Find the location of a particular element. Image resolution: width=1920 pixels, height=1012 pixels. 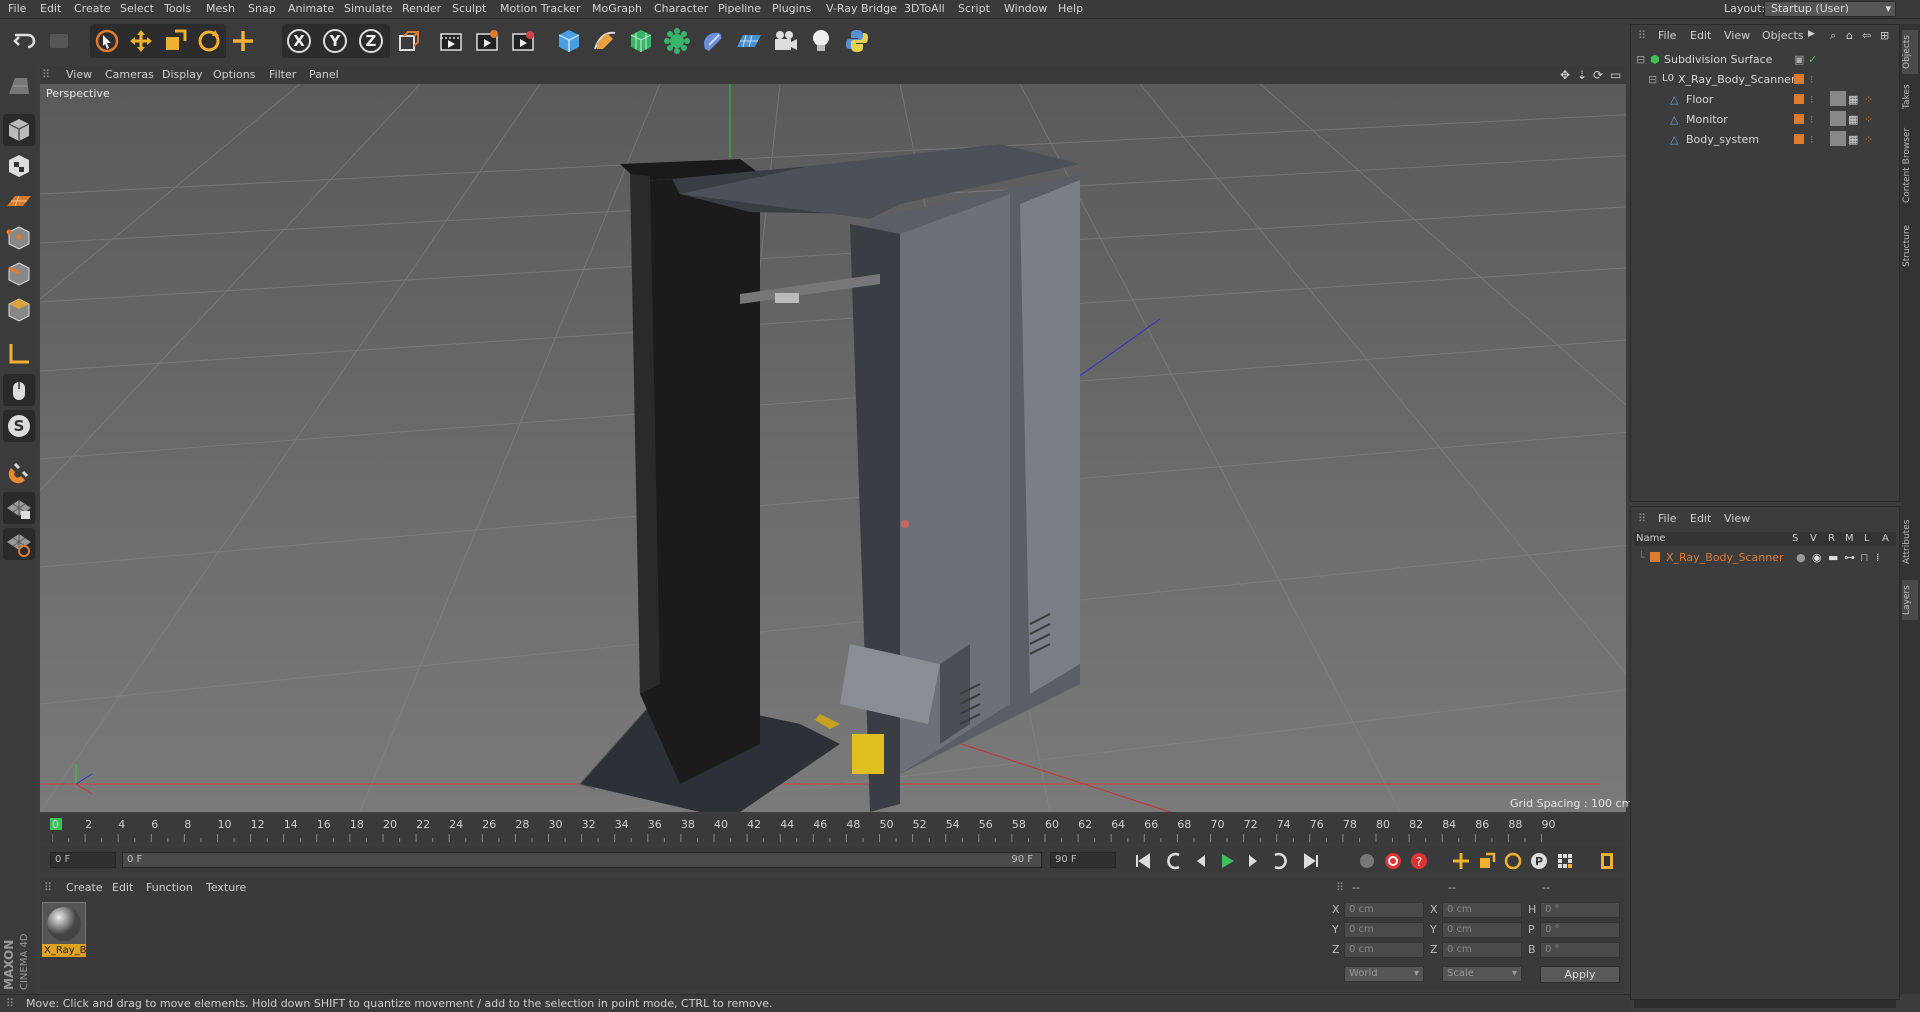

z-axis-lock-button: Z is located at coordinates (371, 41).